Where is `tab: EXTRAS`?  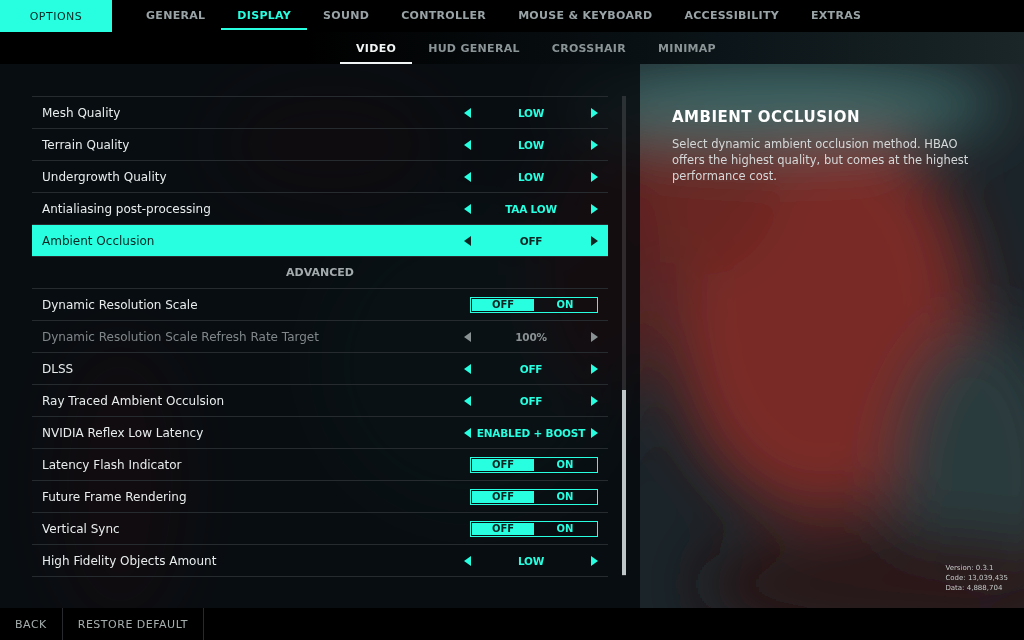
tab: EXTRAS is located at coordinates (836, 15).